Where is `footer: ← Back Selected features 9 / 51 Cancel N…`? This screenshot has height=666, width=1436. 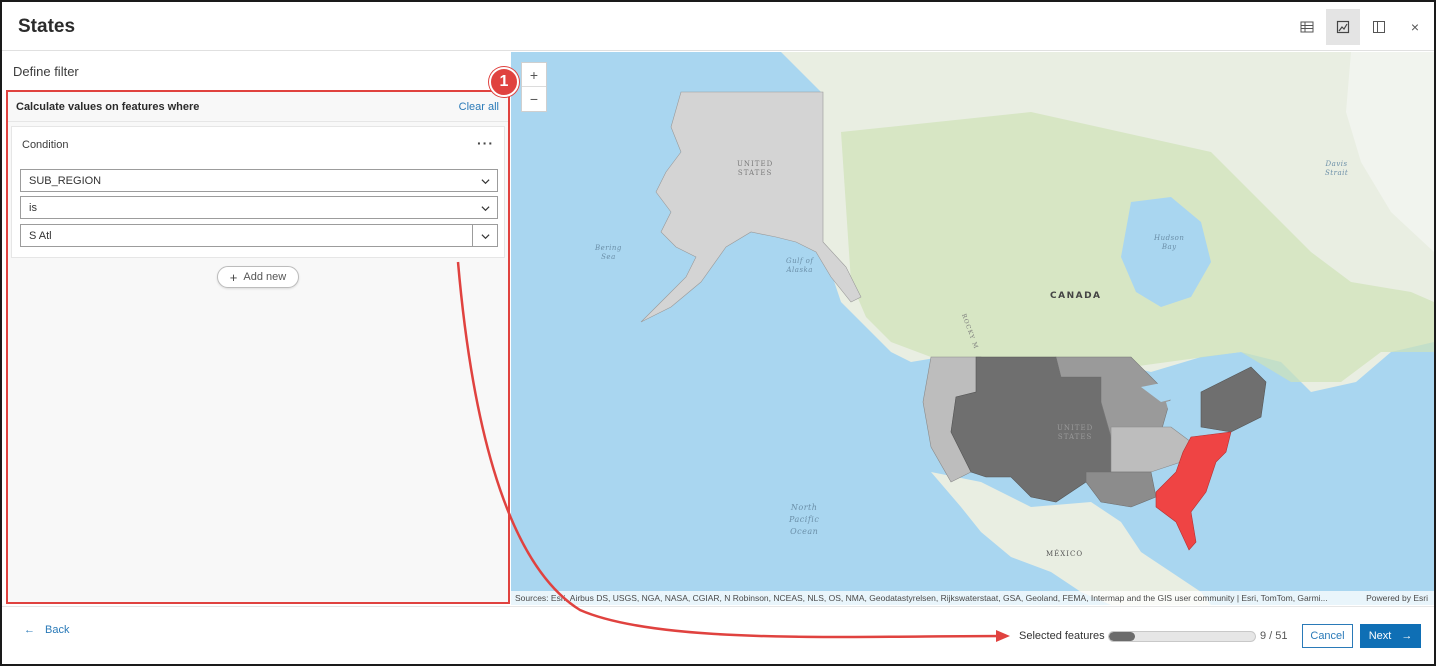
footer: ← Back Selected features 9 / 51 Cancel N… is located at coordinates (718, 635).